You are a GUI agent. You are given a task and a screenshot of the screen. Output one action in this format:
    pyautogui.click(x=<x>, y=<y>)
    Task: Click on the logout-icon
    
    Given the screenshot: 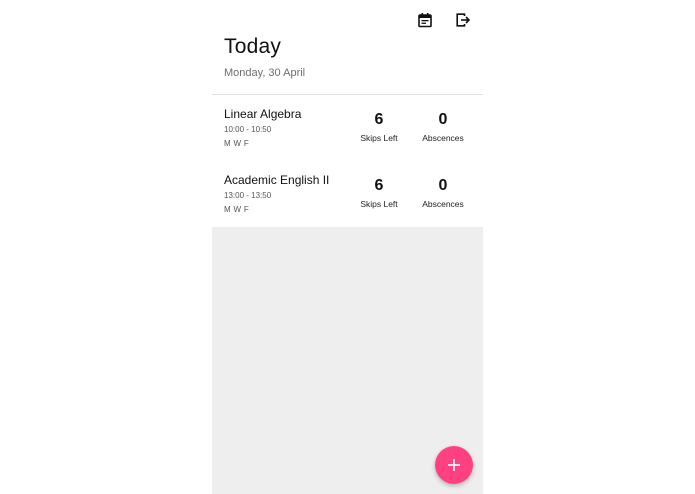 What is the action you would take?
    pyautogui.click(x=463, y=20)
    